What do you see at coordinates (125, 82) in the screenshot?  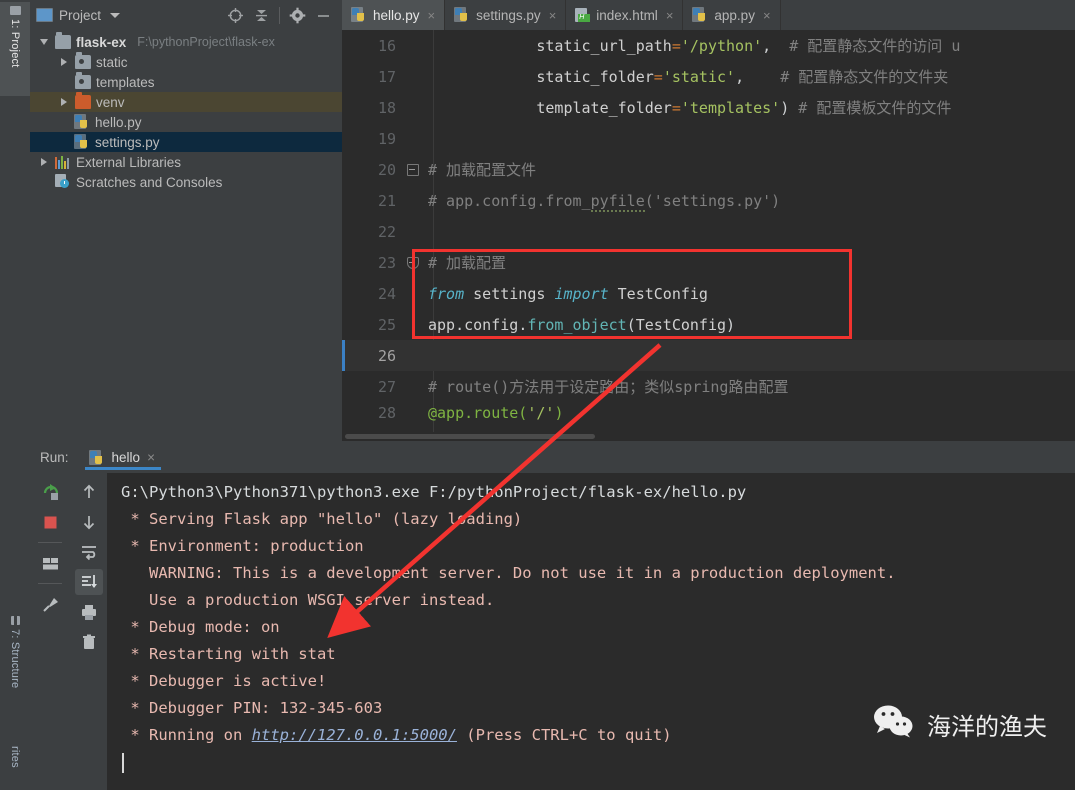 I see `tree-node-label: templates` at bounding box center [125, 82].